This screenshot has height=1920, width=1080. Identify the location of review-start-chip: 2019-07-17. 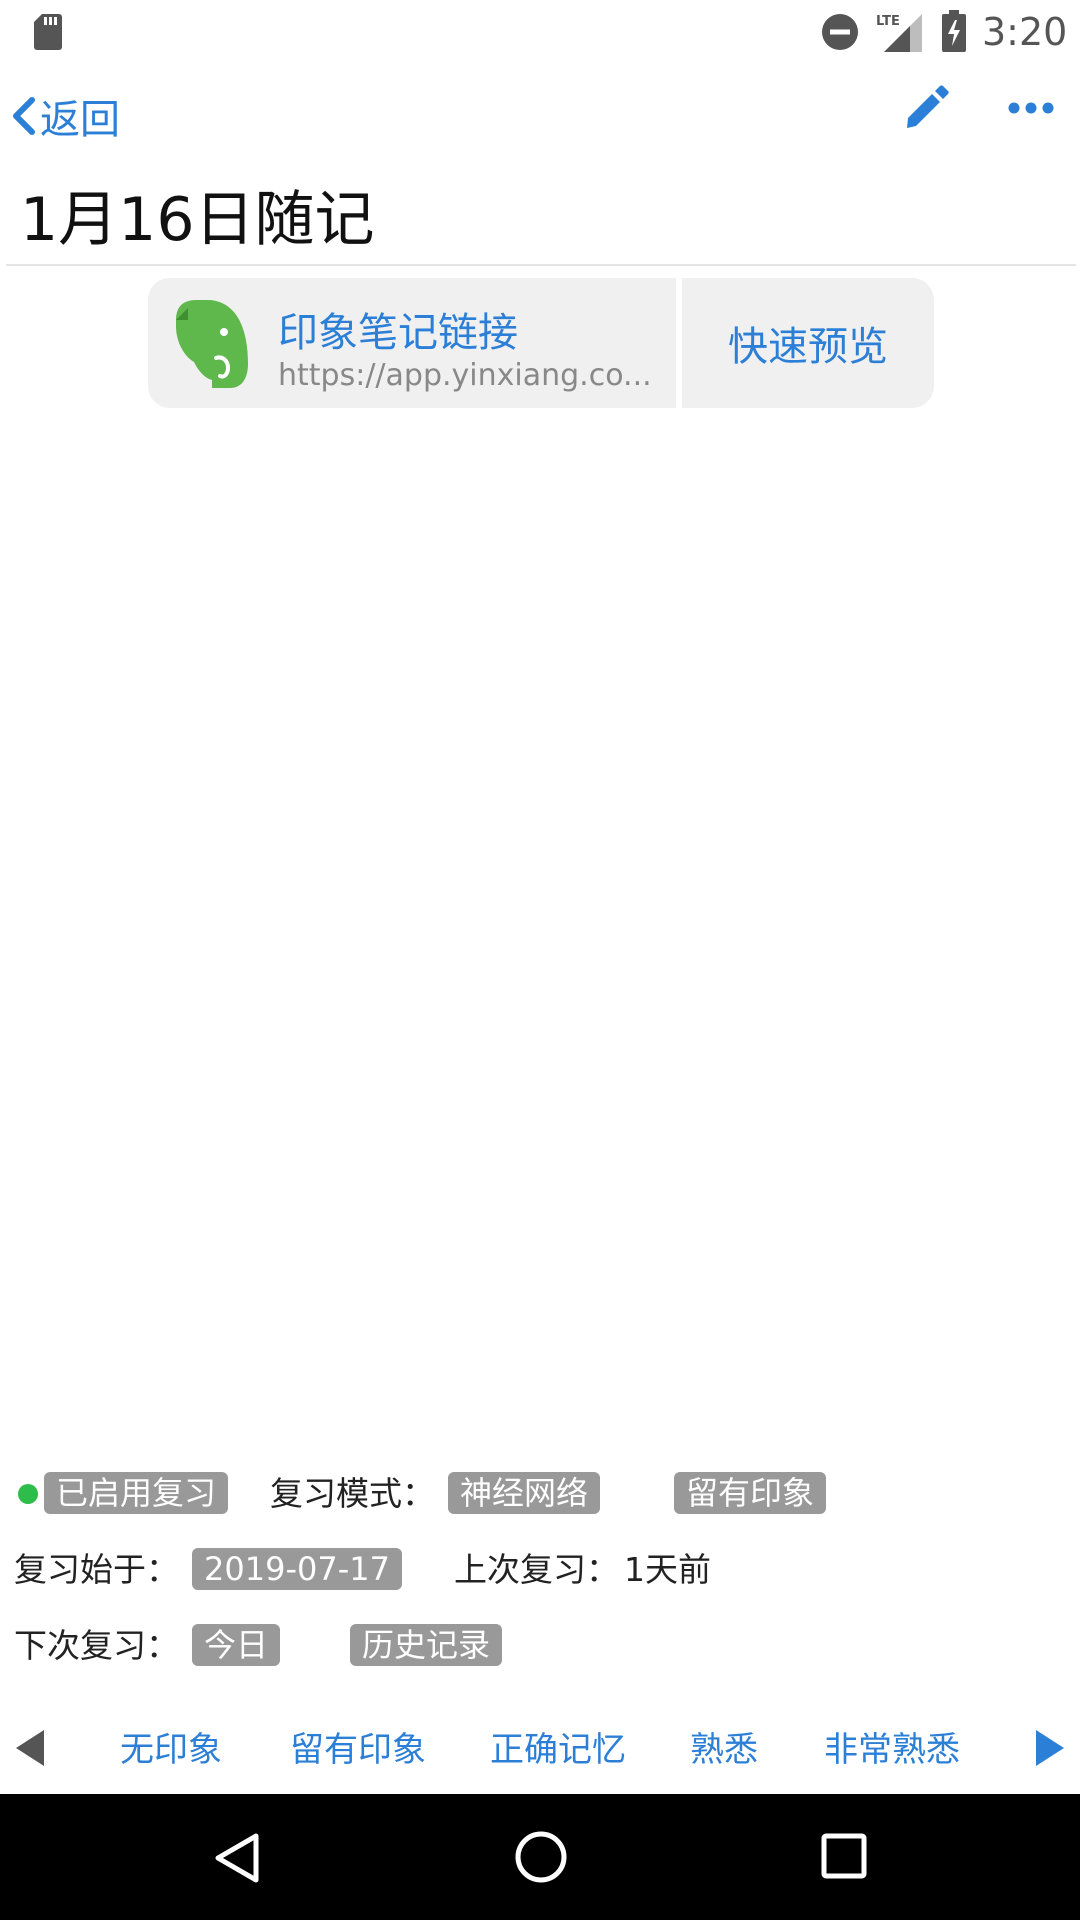
(297, 1569).